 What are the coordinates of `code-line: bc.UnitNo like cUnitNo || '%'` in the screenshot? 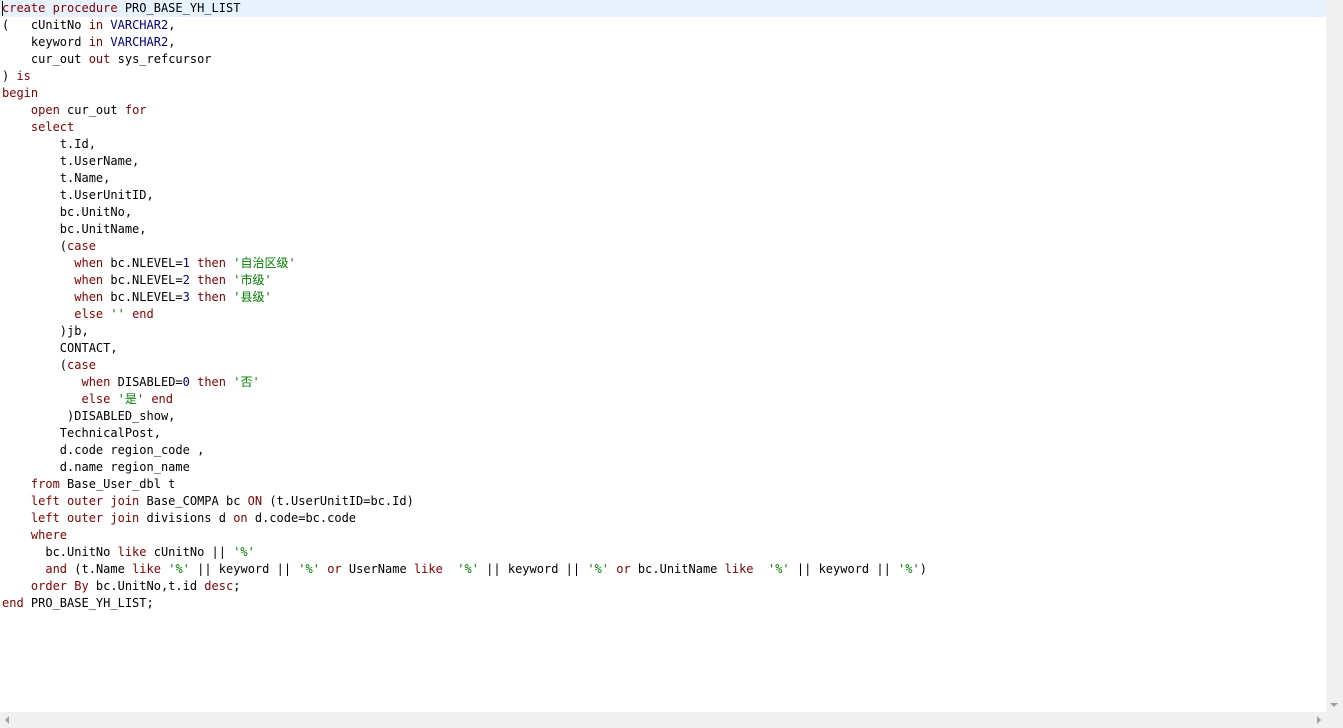 It's located at (663, 552).